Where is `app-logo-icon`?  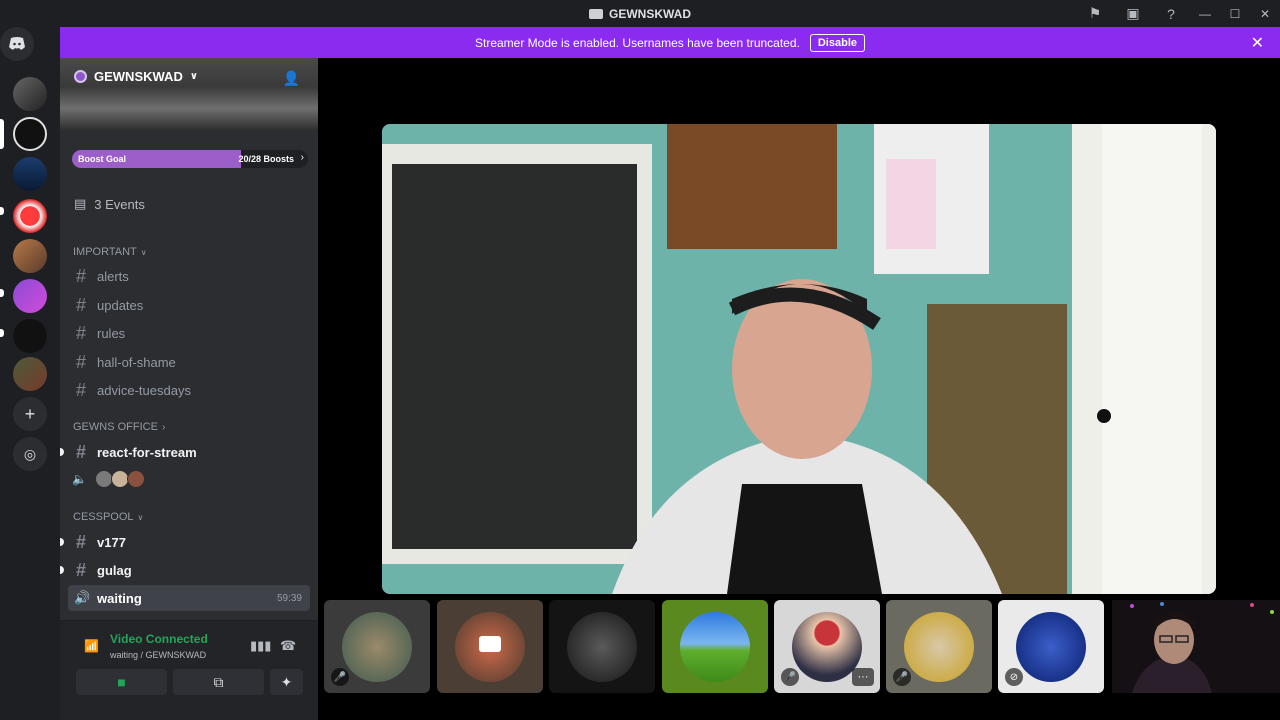
app-logo-icon is located at coordinates (596, 13).